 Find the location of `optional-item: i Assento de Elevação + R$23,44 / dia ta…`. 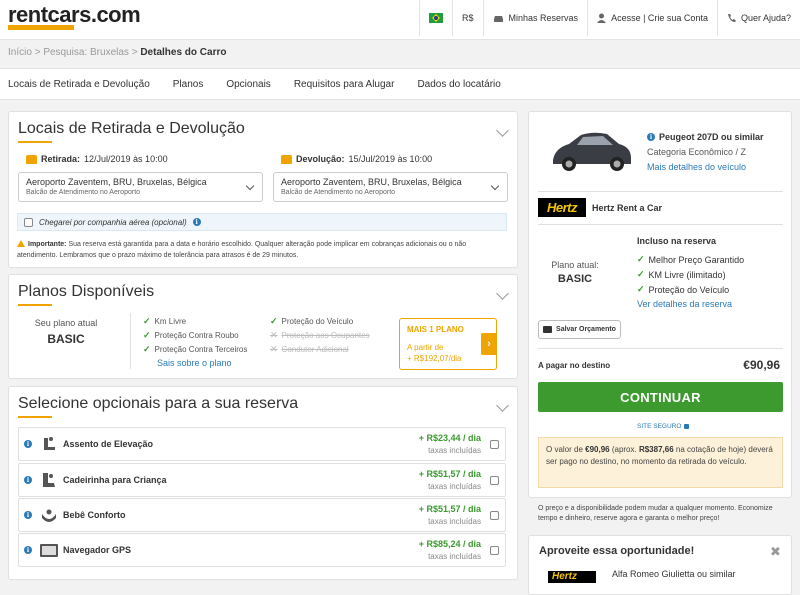

optional-item: i Assento de Elevação + R$23,44 / dia ta… is located at coordinates (262, 444).